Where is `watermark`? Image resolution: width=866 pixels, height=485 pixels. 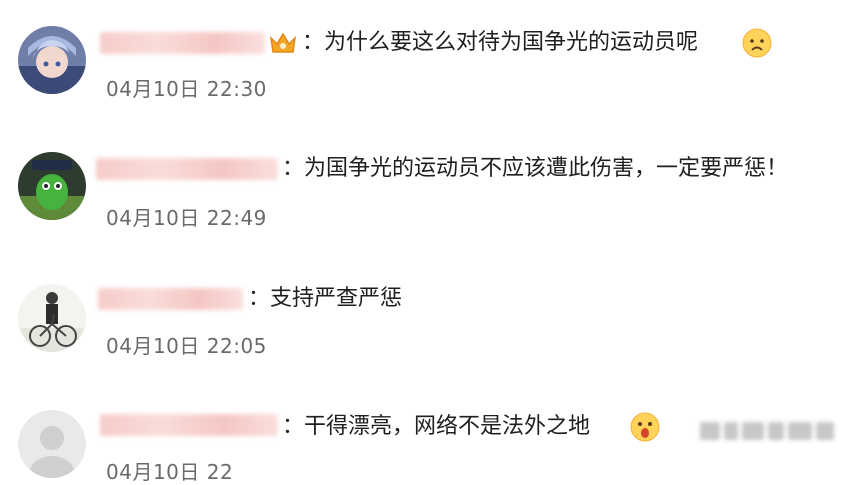 watermark is located at coordinates (775, 433).